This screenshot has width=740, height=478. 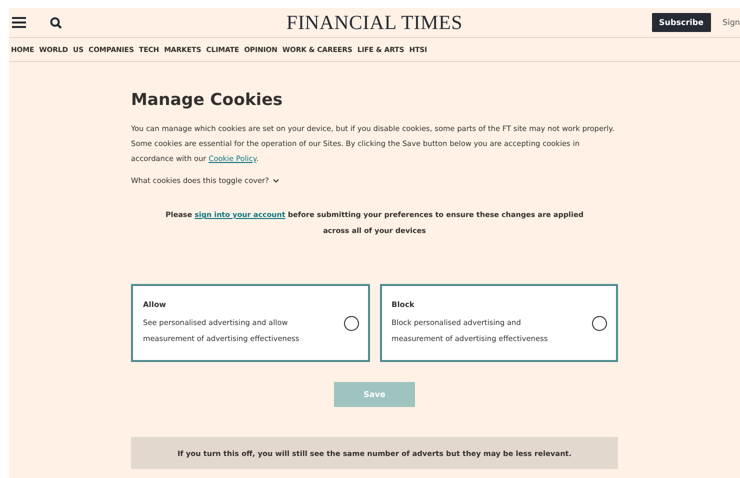 I want to click on menu-icon, so click(x=19, y=22).